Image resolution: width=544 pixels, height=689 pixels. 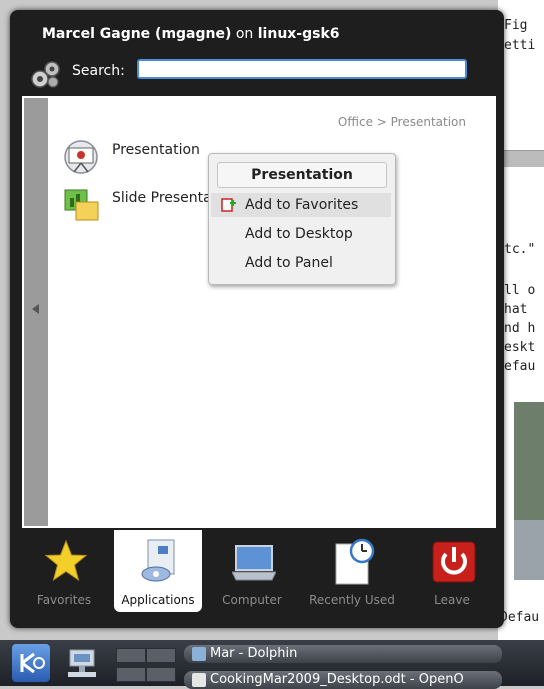 I want to click on tab-recently-used: Recently Used, so click(x=352, y=571).